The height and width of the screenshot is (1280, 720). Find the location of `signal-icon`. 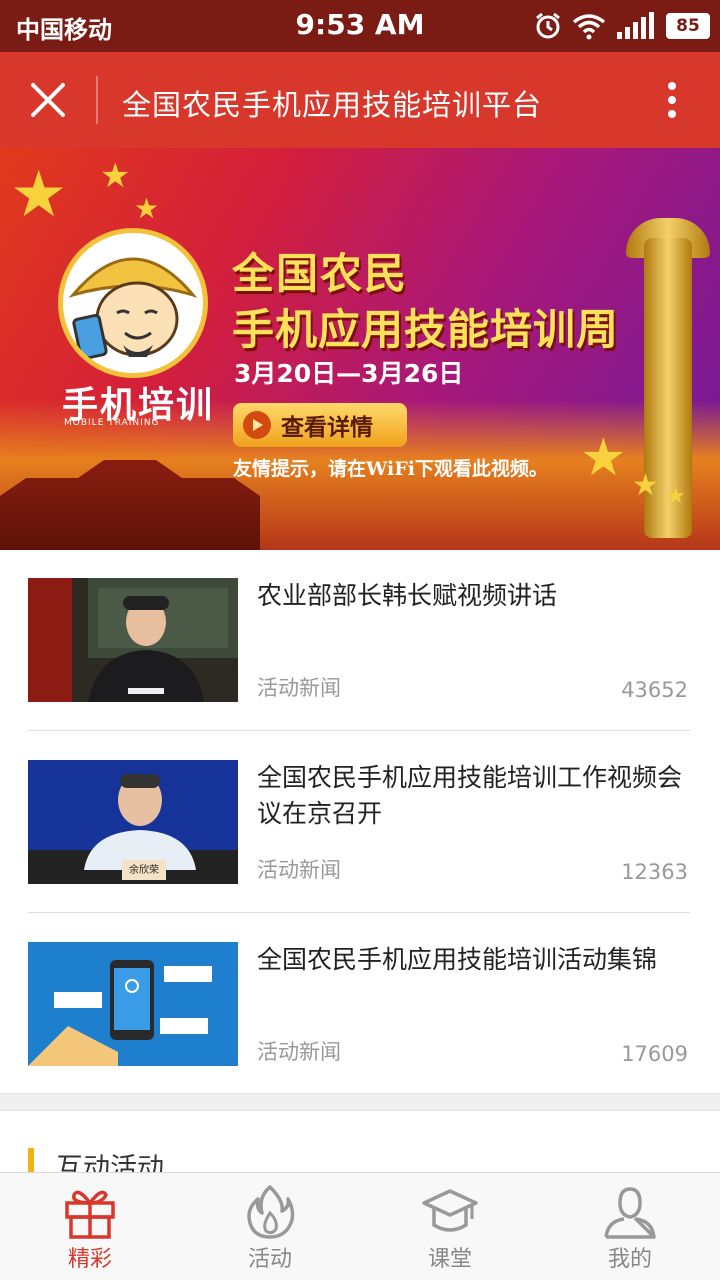

signal-icon is located at coordinates (635, 25).